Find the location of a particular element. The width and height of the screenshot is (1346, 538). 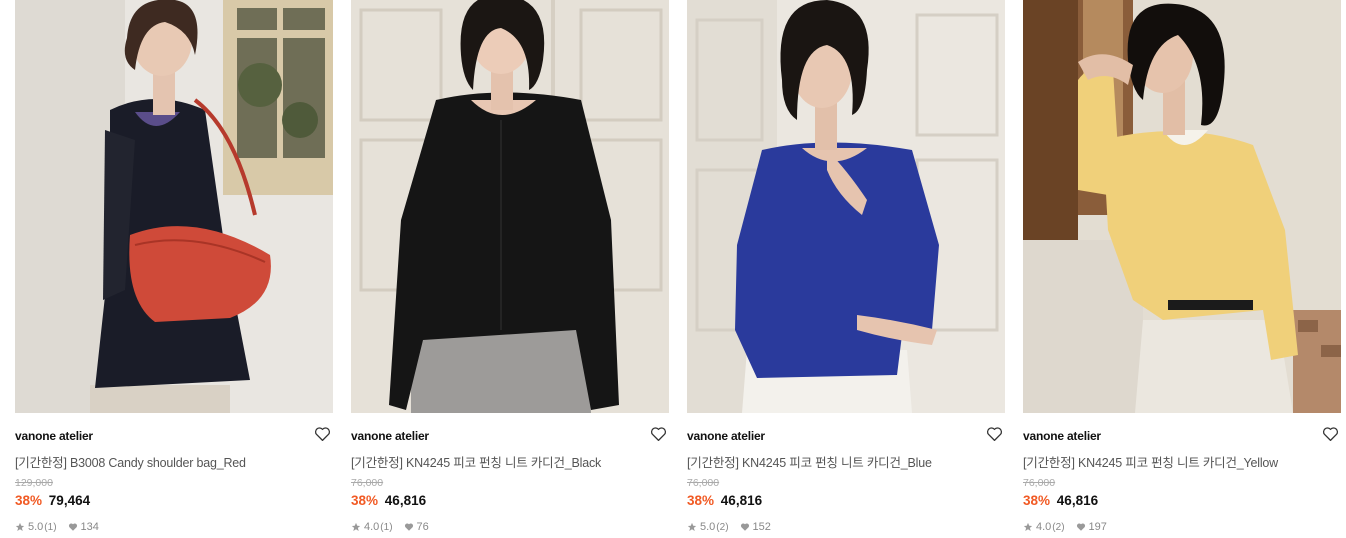

price-row: 38% 79,464 is located at coordinates (52, 500).